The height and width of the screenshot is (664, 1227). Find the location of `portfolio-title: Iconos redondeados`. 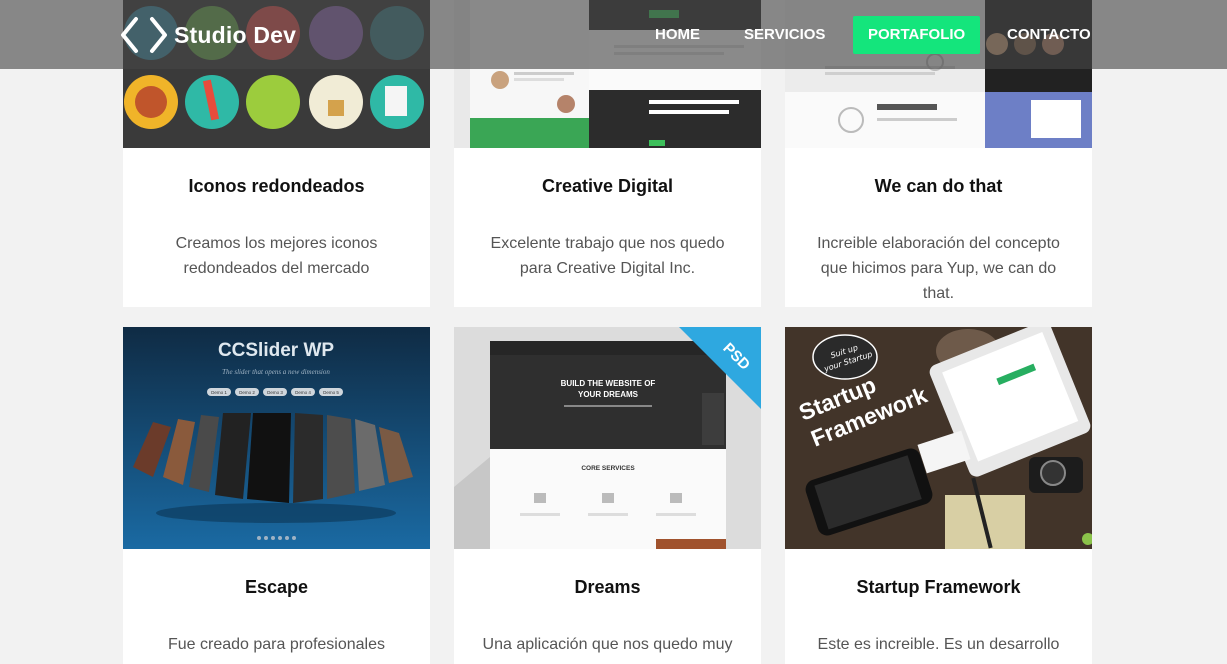

portfolio-title: Iconos redondeados is located at coordinates (276, 186).